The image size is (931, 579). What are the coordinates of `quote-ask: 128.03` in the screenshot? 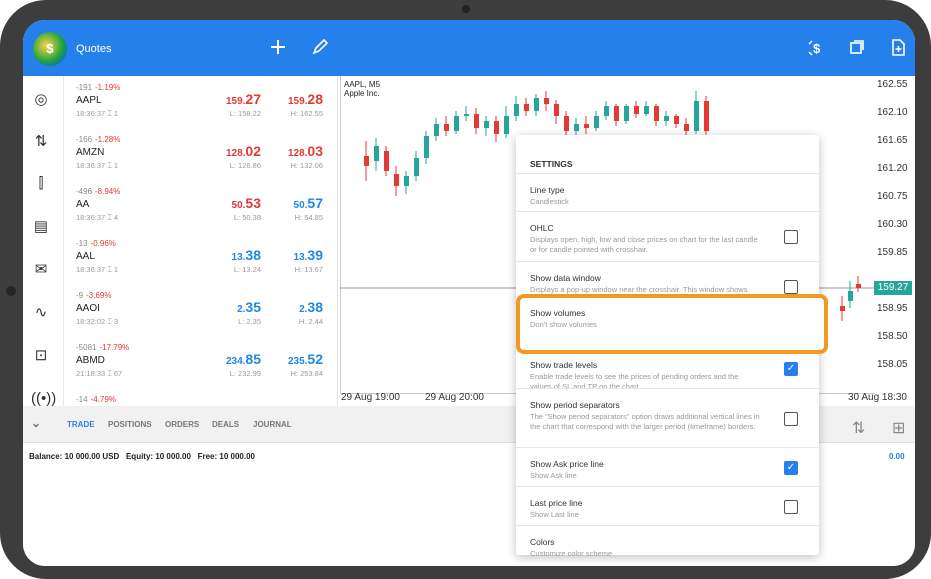 It's located at (305, 151).